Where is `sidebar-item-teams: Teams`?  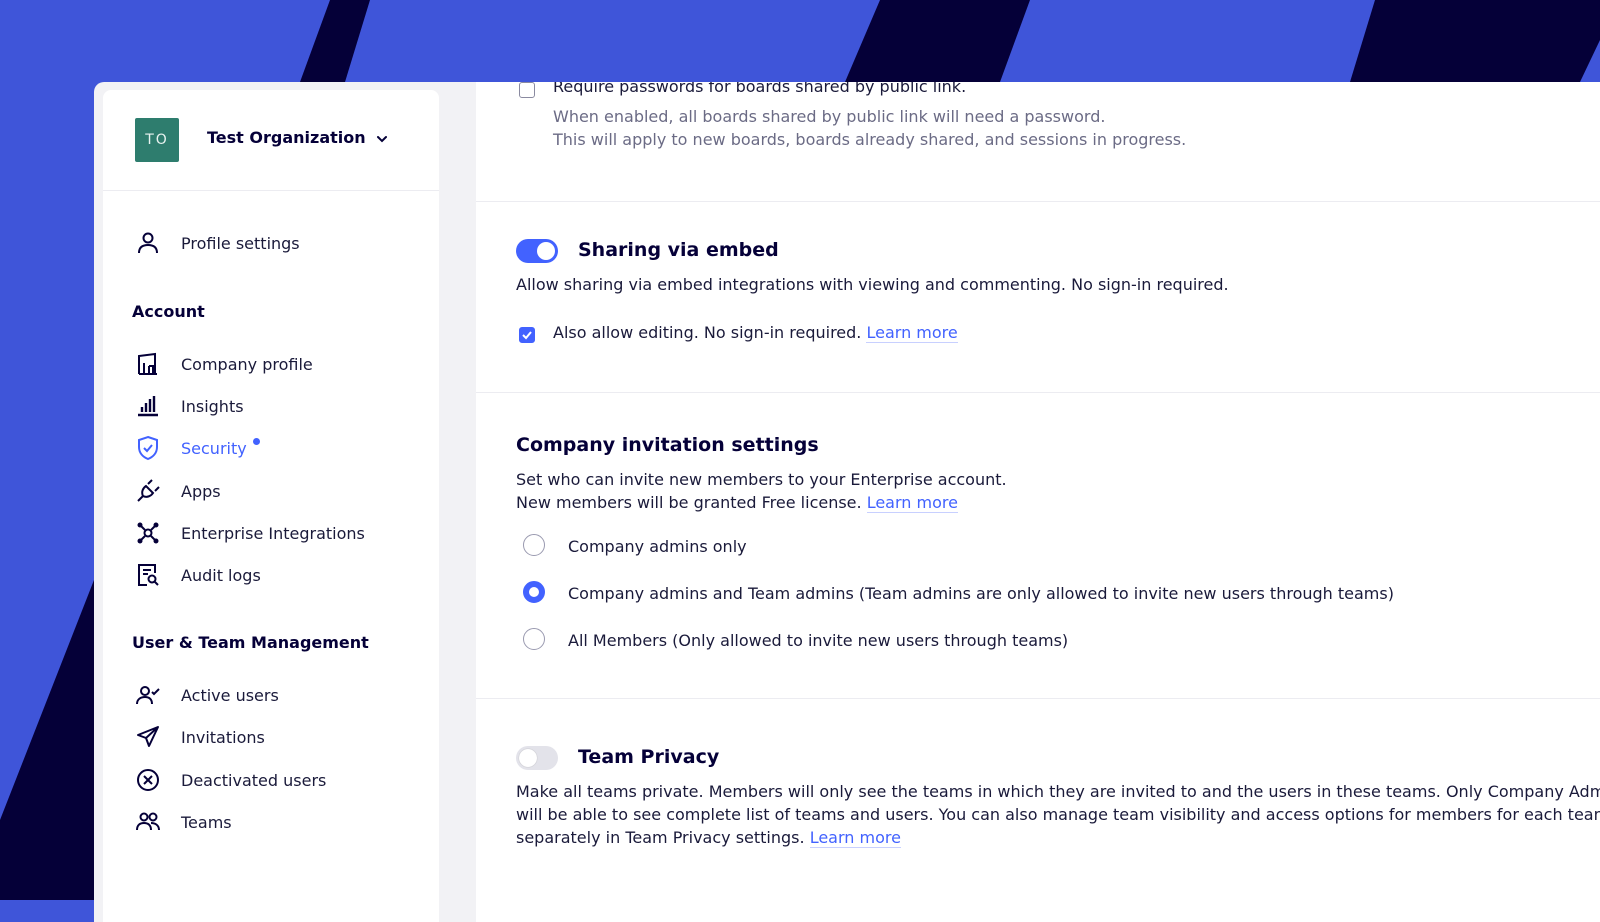 sidebar-item-teams: Teams is located at coordinates (280, 822).